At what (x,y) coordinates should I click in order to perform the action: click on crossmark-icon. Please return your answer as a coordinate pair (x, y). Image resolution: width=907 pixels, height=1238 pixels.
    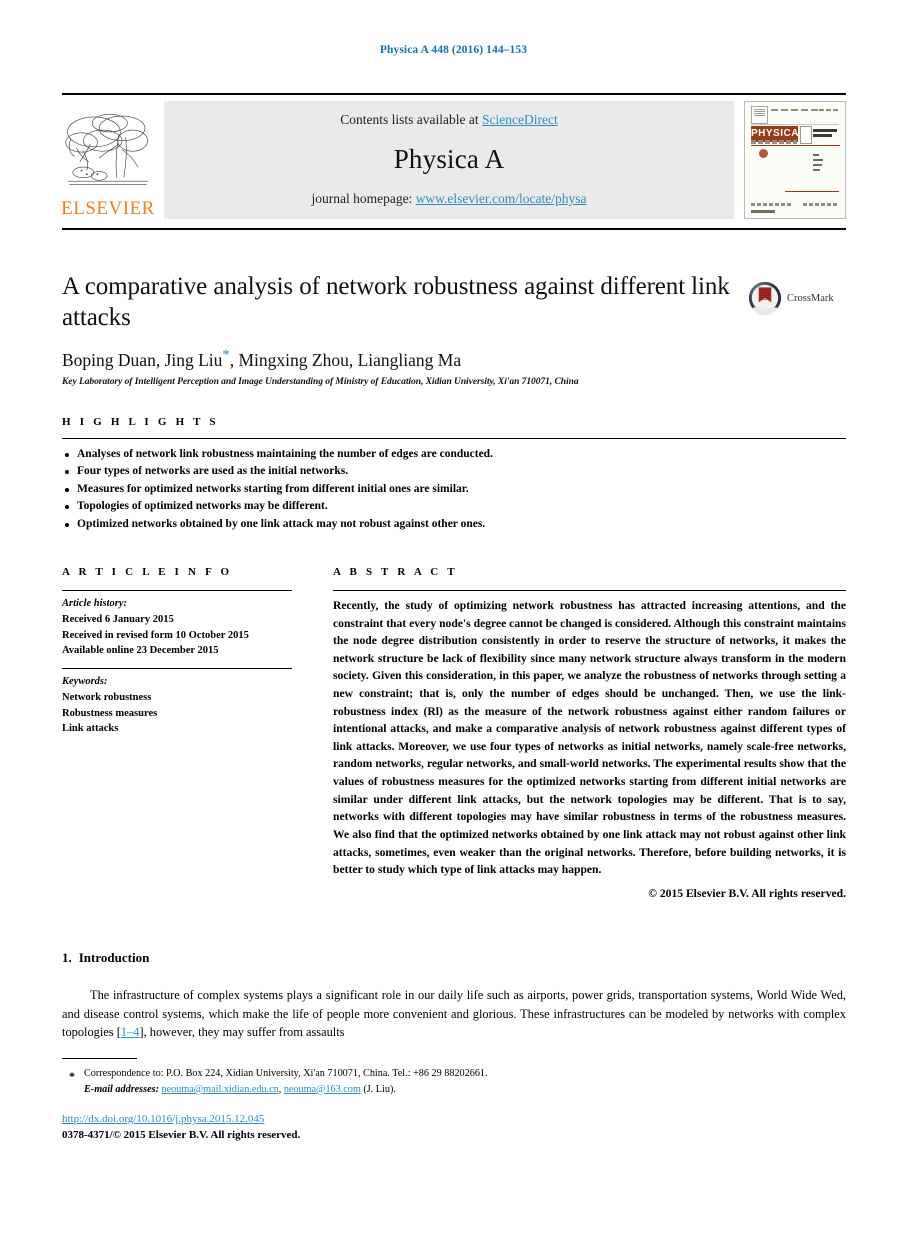
    Looking at the image, I should click on (765, 298).